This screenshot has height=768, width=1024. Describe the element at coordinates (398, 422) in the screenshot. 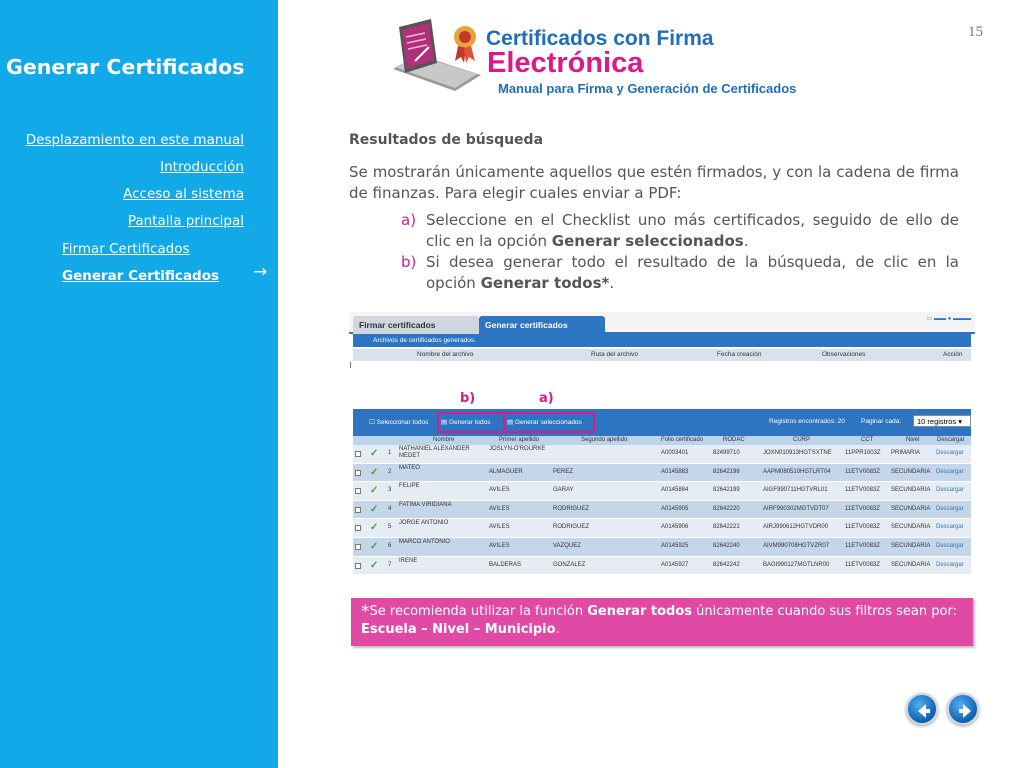

I see `select-all-checkbox: ☐ Seleccionar todos` at that location.